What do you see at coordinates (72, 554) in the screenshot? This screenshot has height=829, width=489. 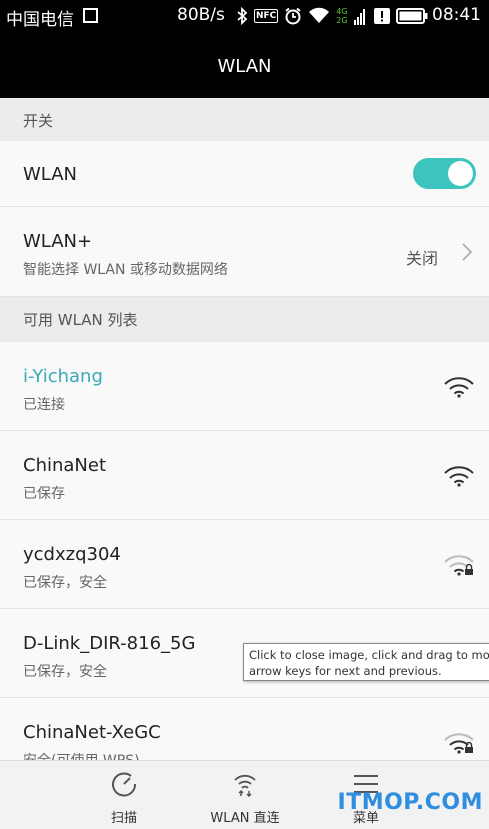 I see `network-ssid: ycdxzq304` at bounding box center [72, 554].